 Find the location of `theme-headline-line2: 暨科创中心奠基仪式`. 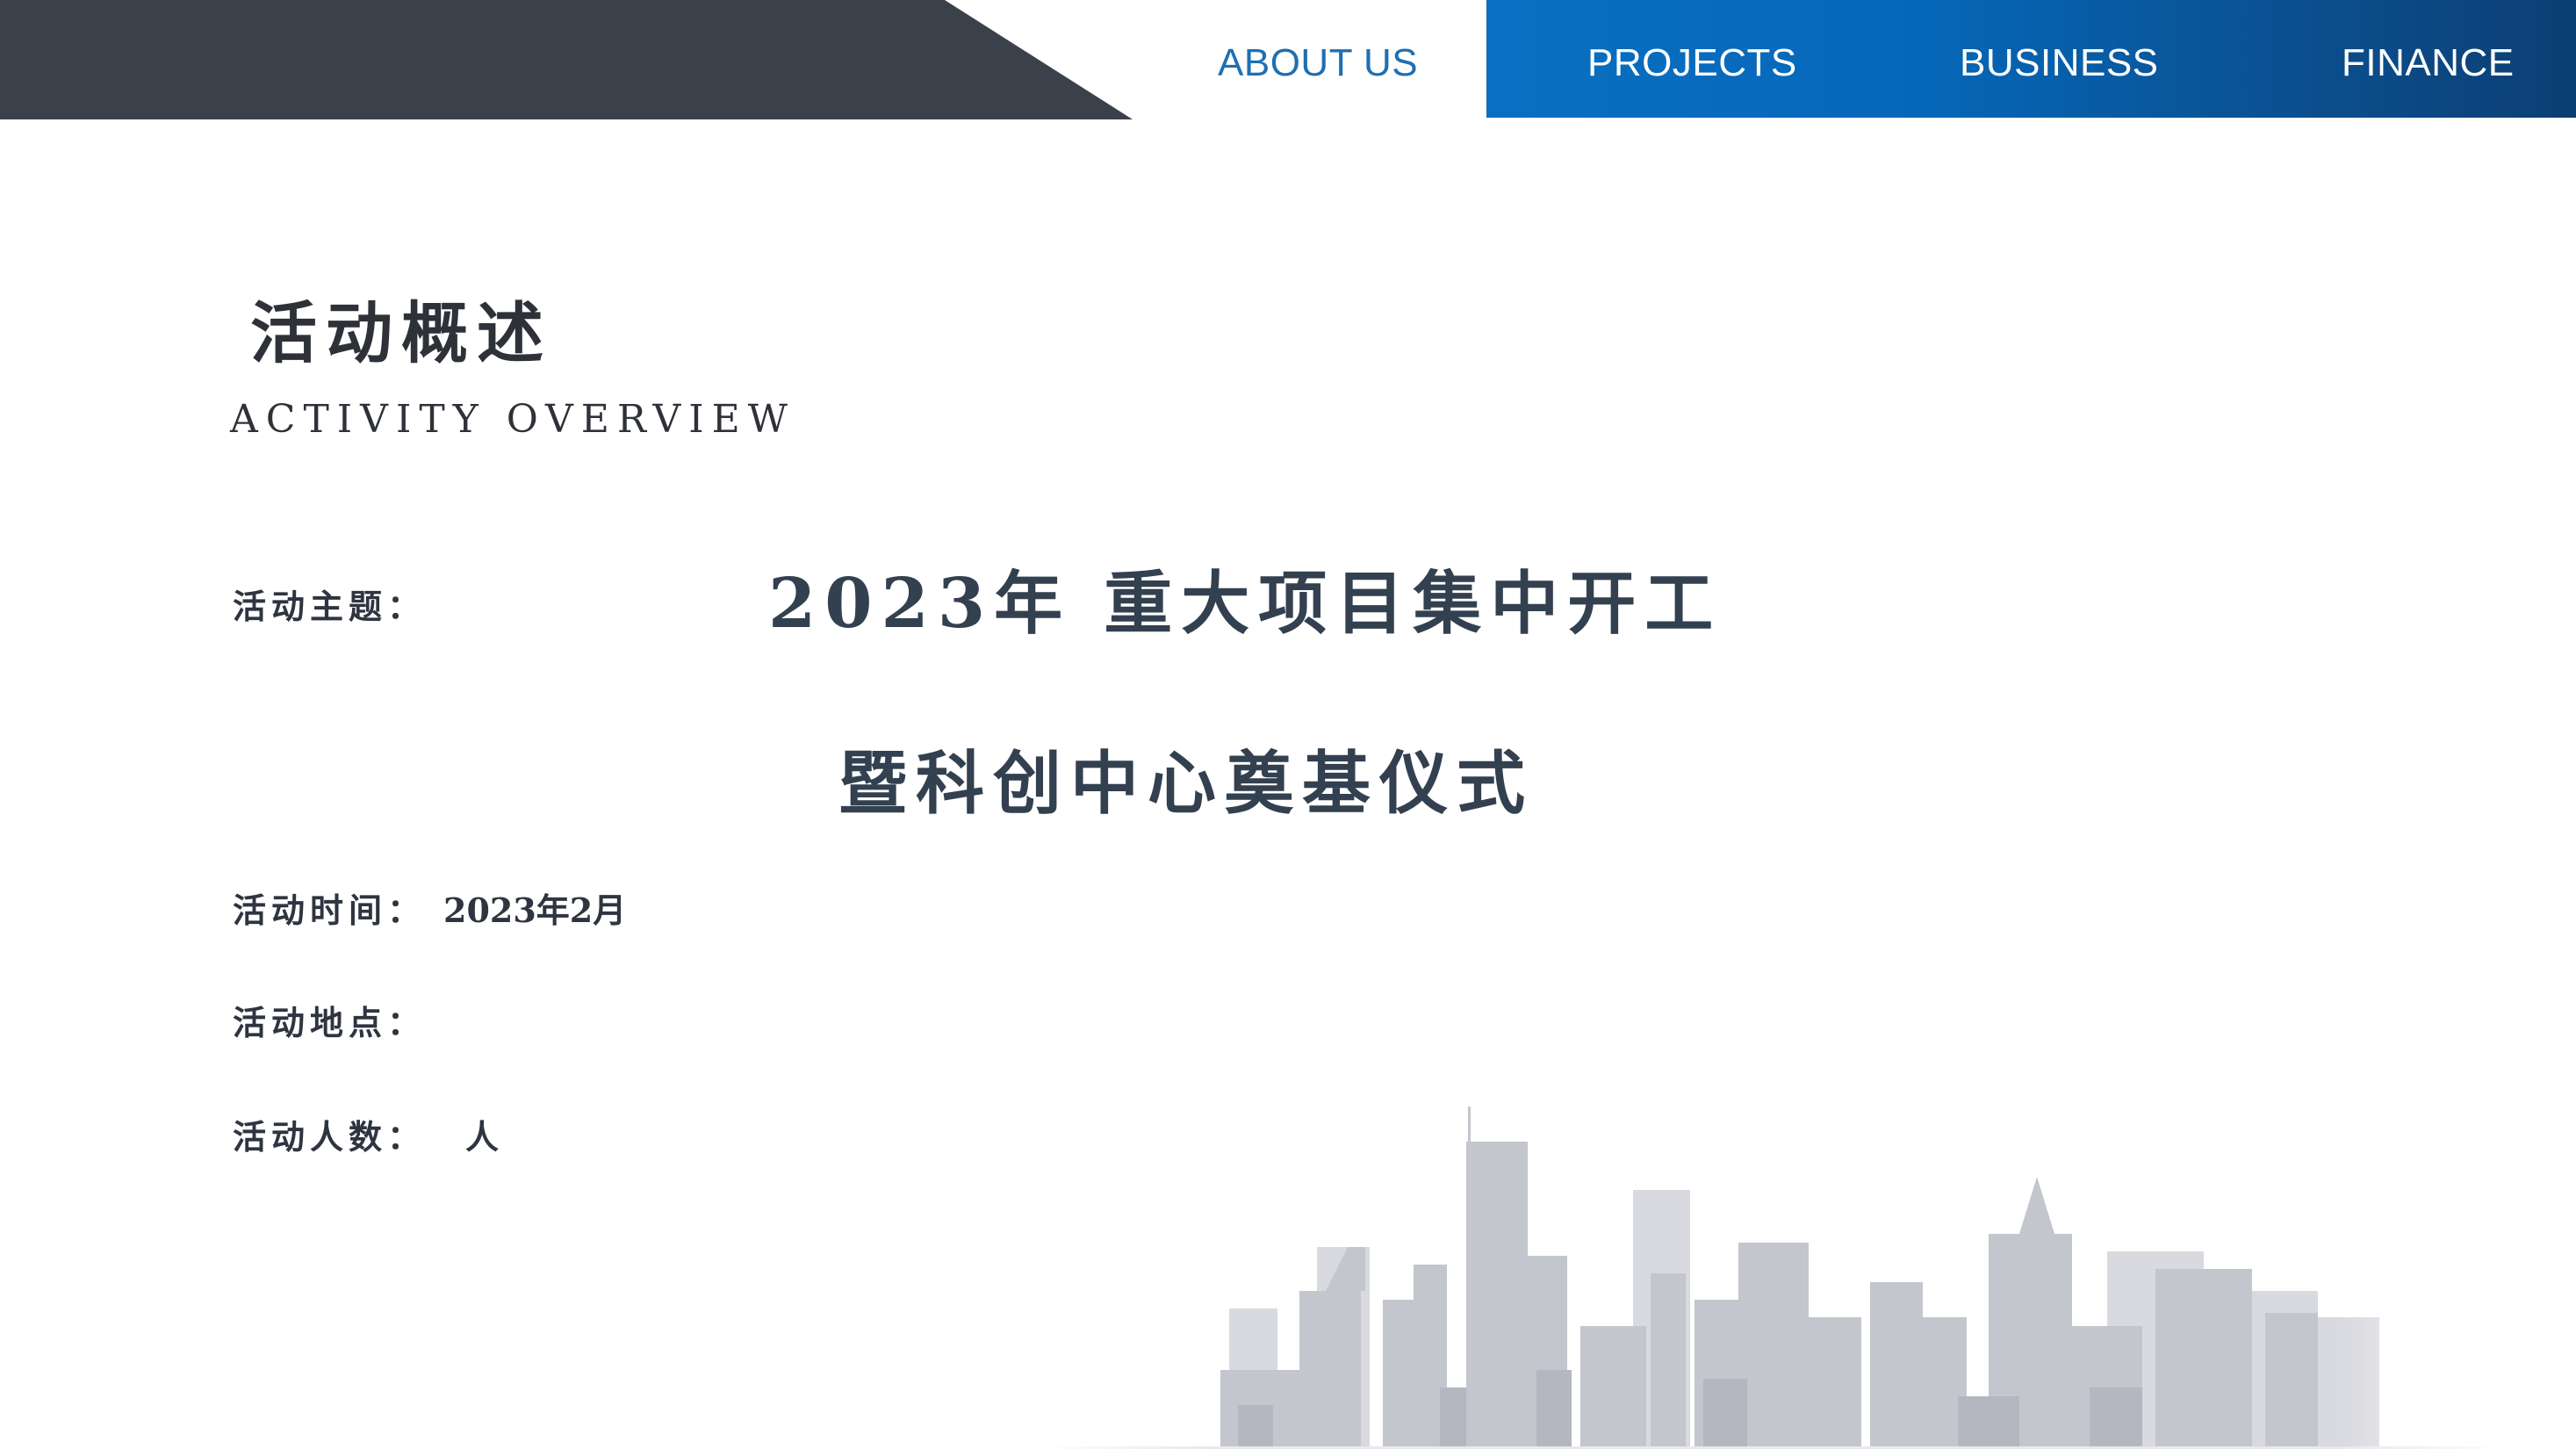

theme-headline-line2: 暨科创中心奠基仪式 is located at coordinates (1186, 784).